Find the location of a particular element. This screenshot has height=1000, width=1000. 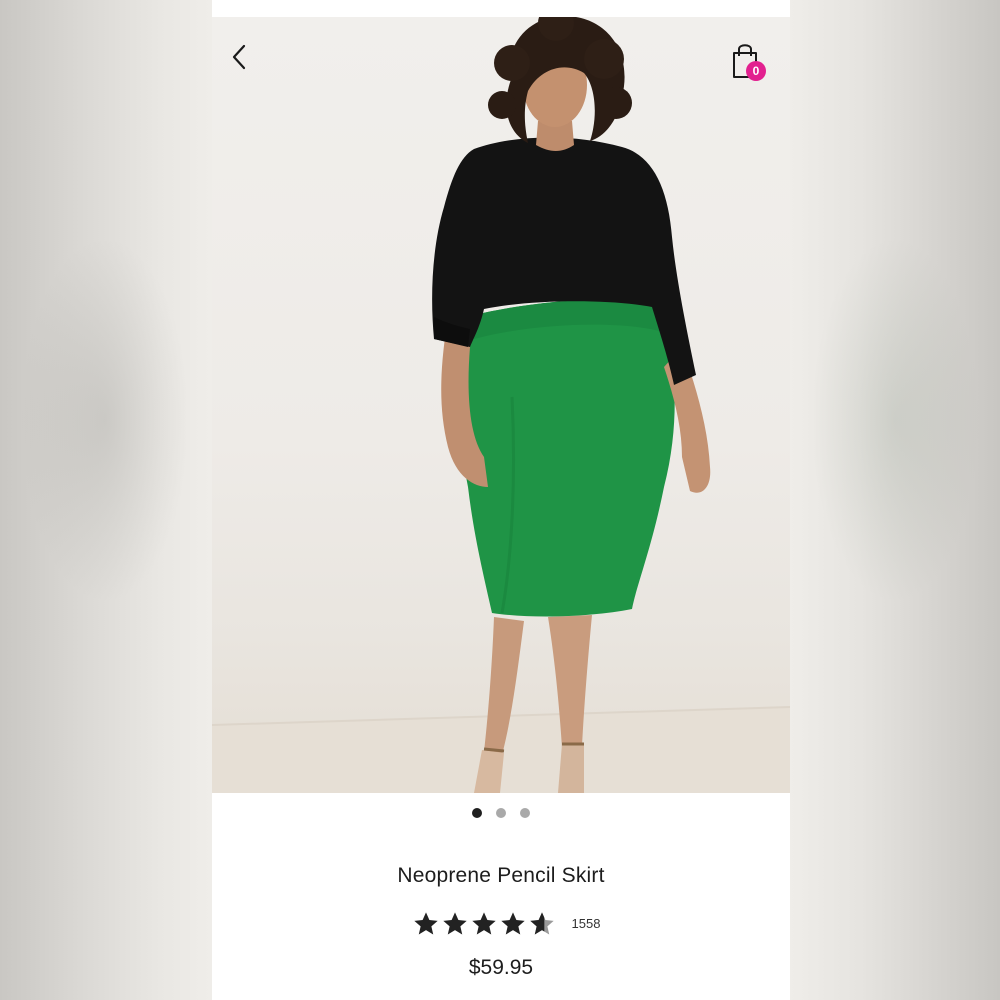

product-rating: 1558 is located at coordinates (501, 924).